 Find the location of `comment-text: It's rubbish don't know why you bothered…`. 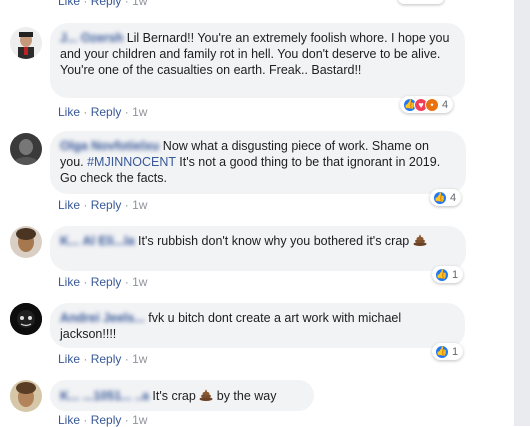

comment-text: It's rubbish don't know why you bothered… is located at coordinates (272, 241).